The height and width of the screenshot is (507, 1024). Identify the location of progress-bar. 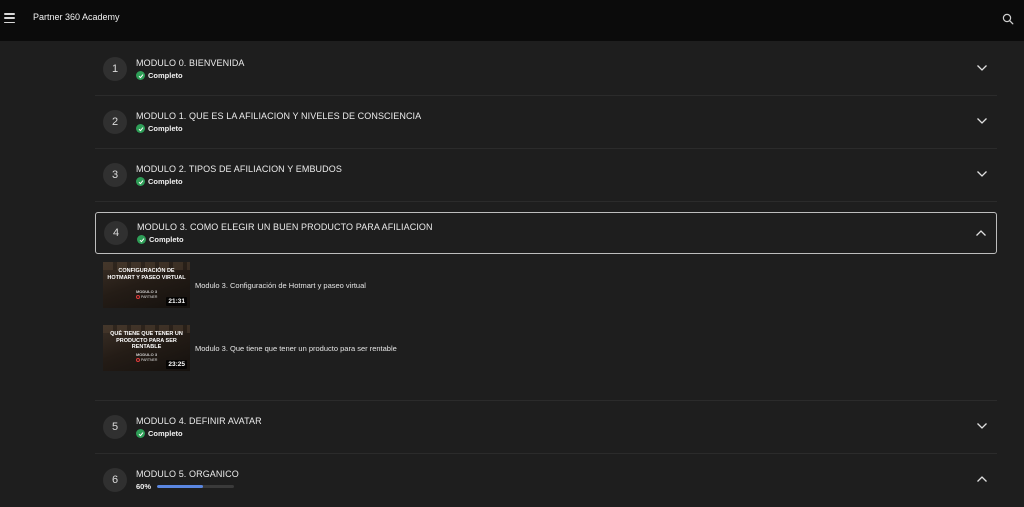
(196, 486).